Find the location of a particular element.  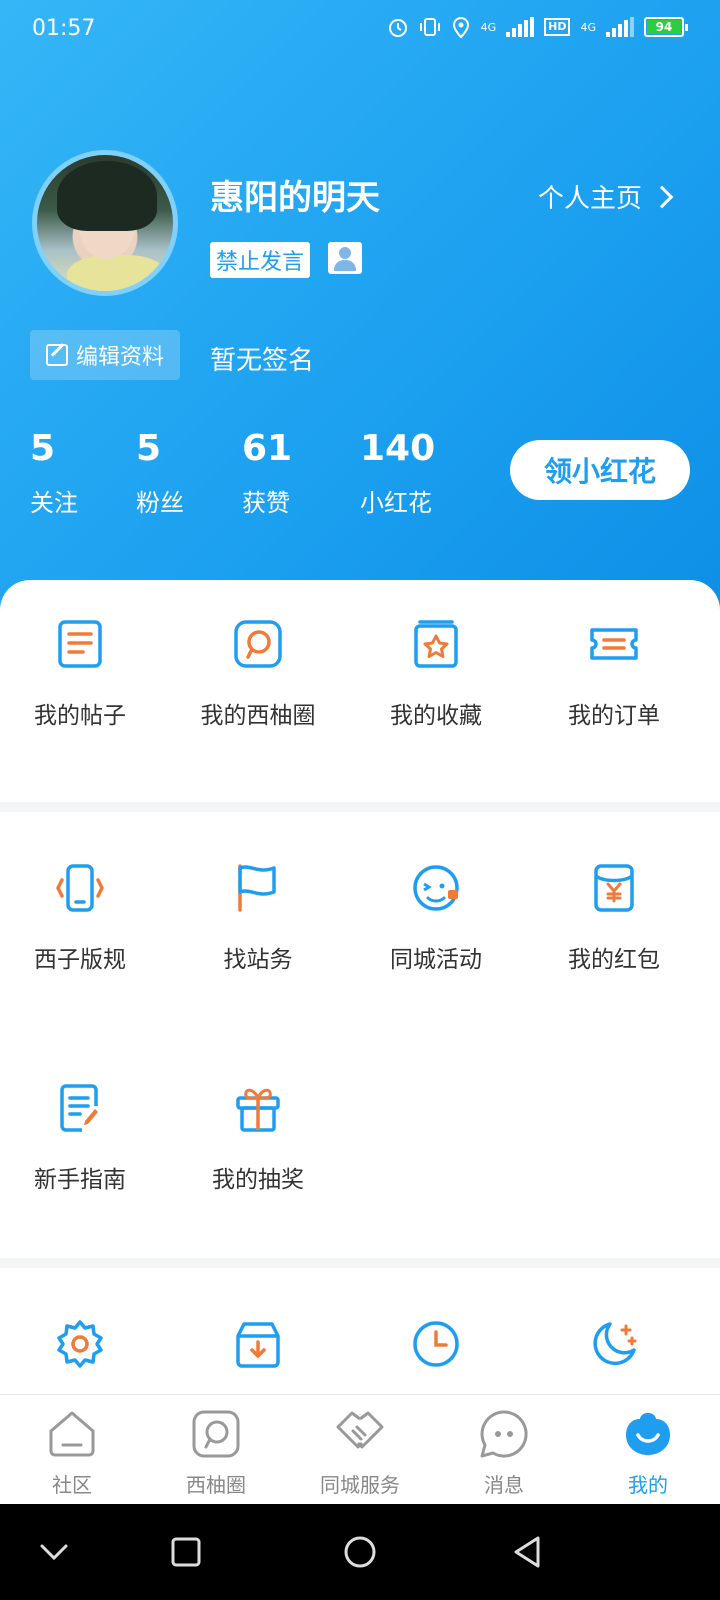

night-mode-item is located at coordinates (614, 1346).